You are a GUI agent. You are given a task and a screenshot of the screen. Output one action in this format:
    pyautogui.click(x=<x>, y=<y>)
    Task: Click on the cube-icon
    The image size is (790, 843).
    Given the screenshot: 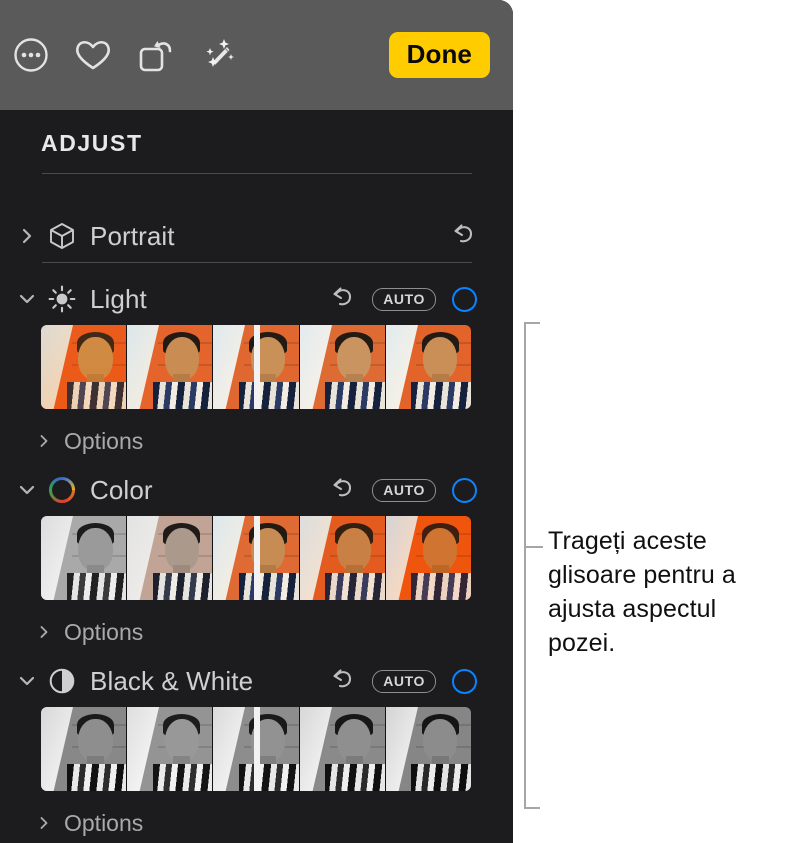 What is the action you would take?
    pyautogui.click(x=62, y=236)
    